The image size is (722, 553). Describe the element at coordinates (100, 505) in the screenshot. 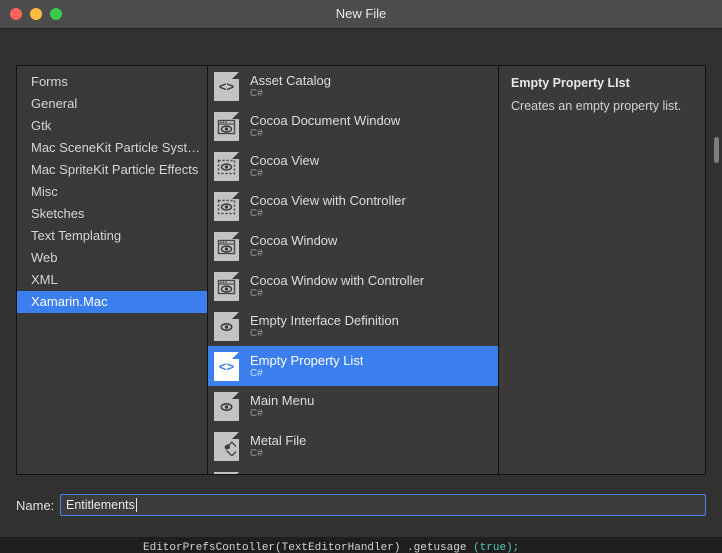

I see `name-input-value: Entitlements` at that location.